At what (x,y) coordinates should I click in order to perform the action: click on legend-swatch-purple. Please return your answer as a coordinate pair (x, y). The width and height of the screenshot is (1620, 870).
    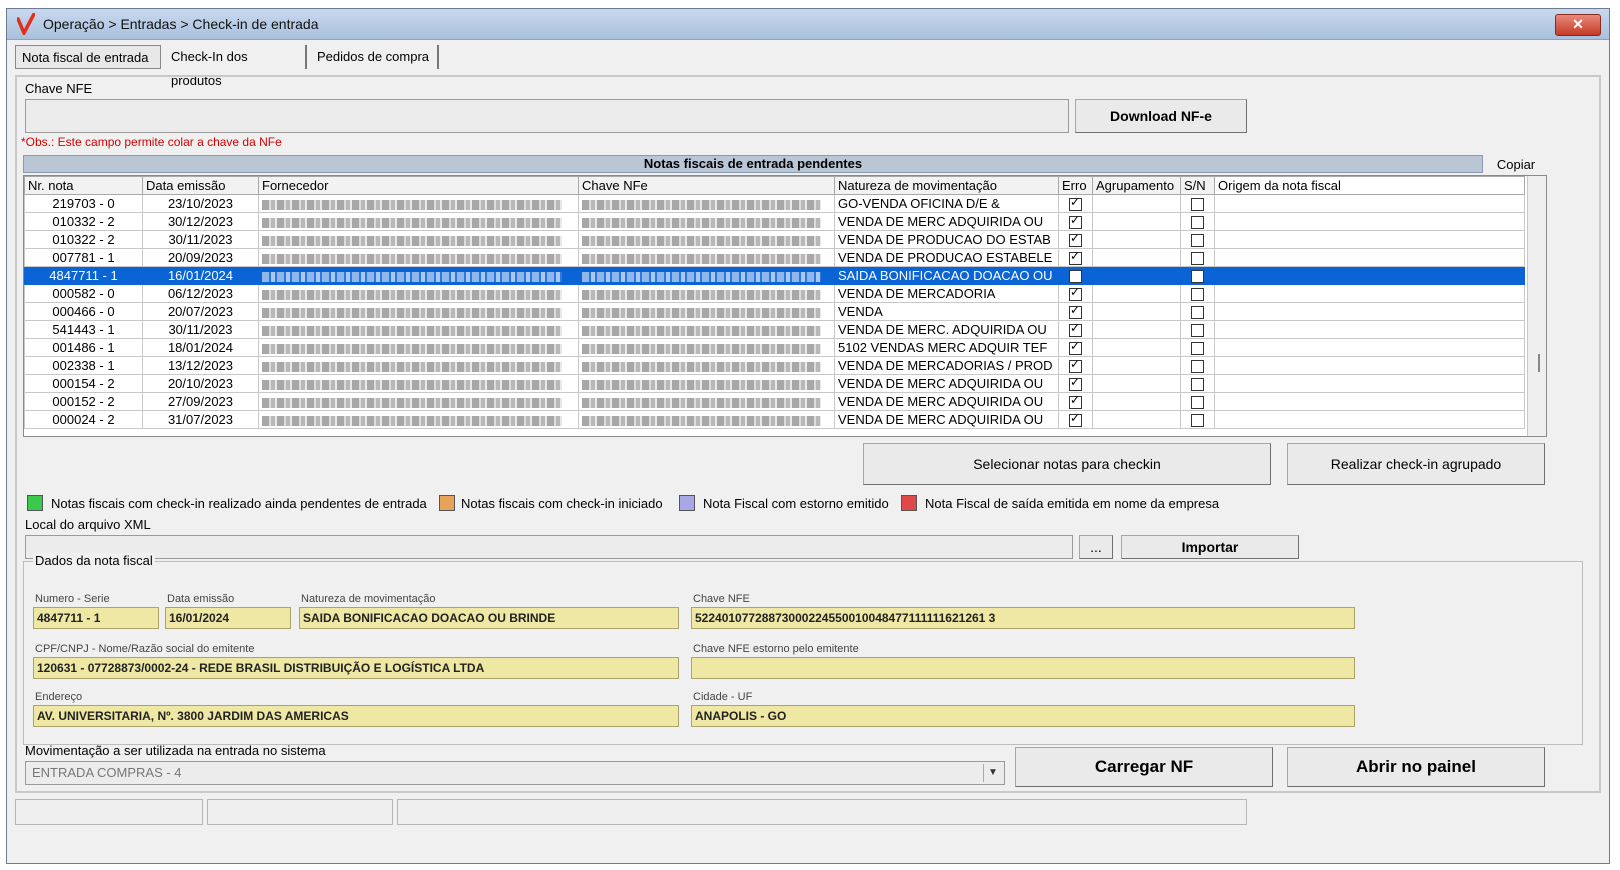
    Looking at the image, I should click on (687, 503).